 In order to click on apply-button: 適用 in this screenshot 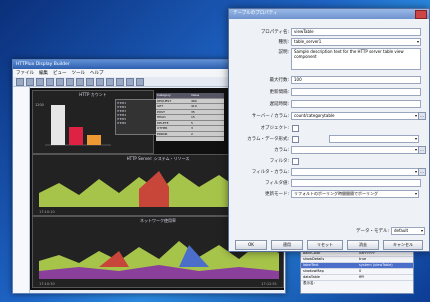, I will do `click(287, 245)`.